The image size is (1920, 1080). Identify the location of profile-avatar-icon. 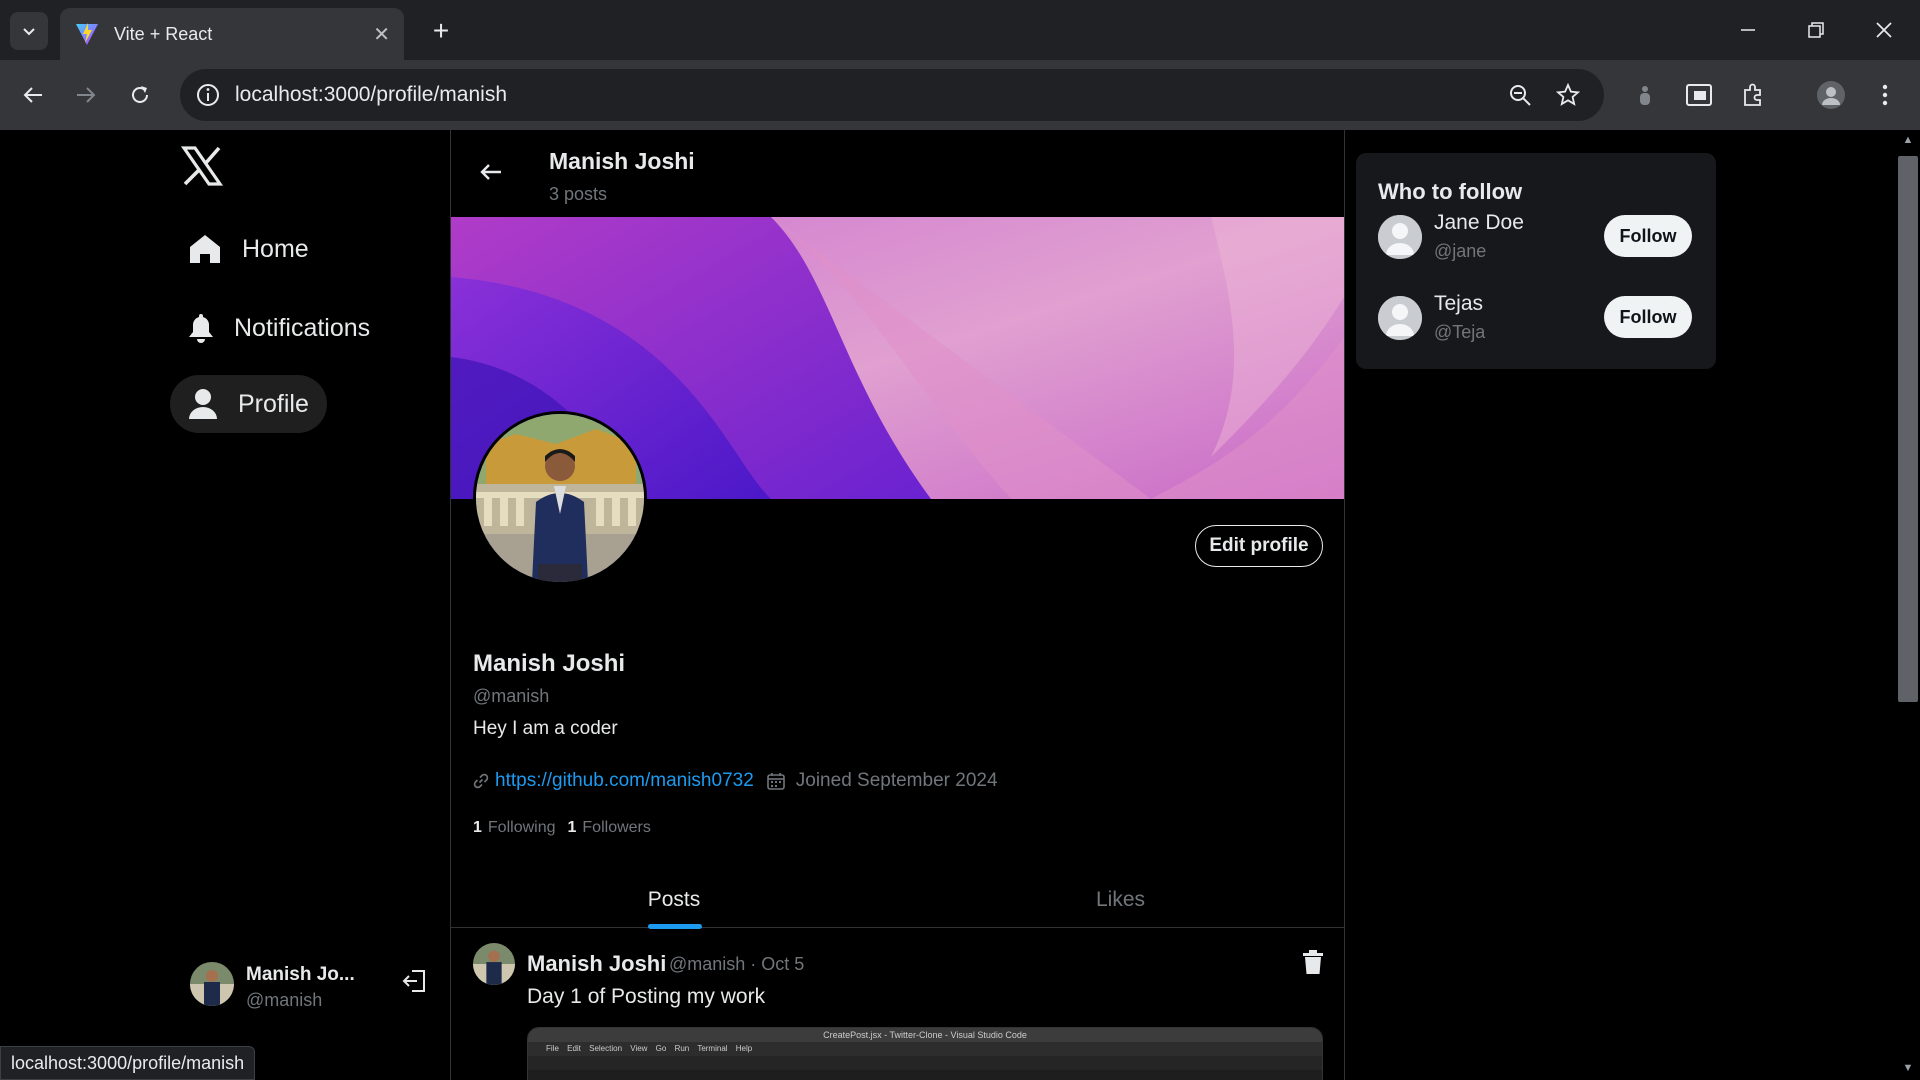
(1831, 95).